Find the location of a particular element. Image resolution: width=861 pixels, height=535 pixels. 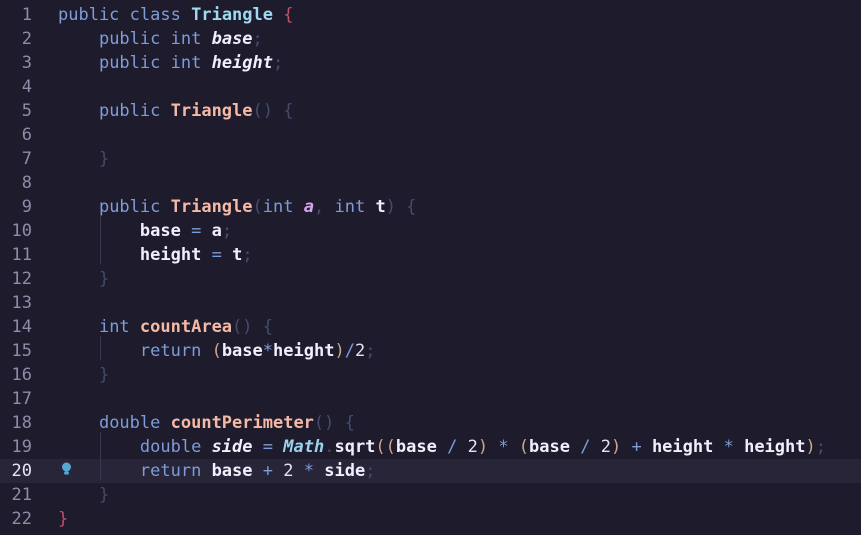

line-number: 5 is located at coordinates (26, 111).